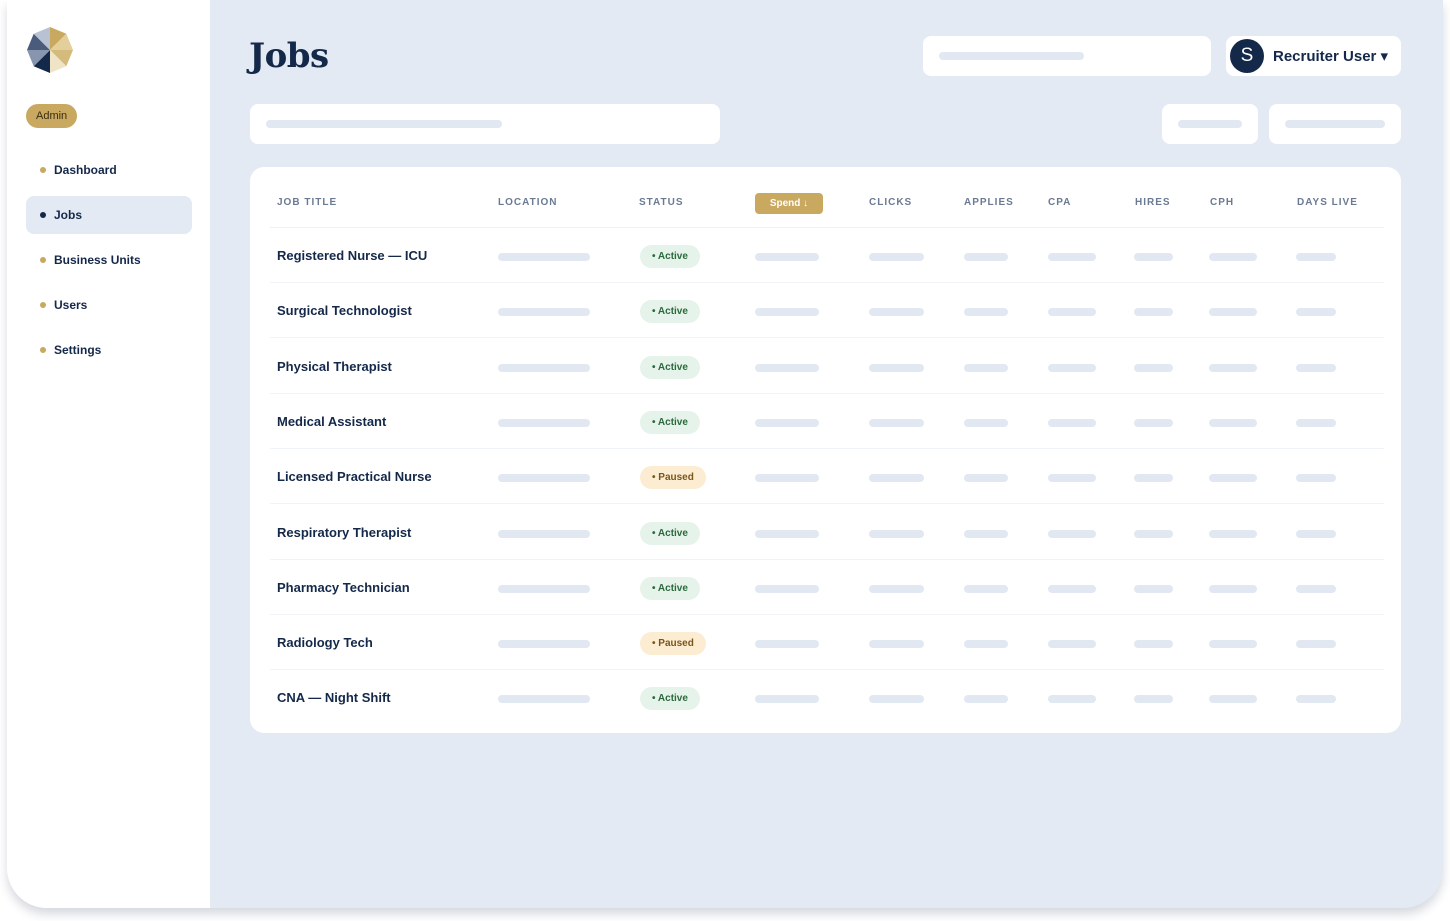 This screenshot has width=1450, height=921. Describe the element at coordinates (827, 477) in the screenshot. I see `table-row: Licensed Practical Nurse • Paused` at that location.